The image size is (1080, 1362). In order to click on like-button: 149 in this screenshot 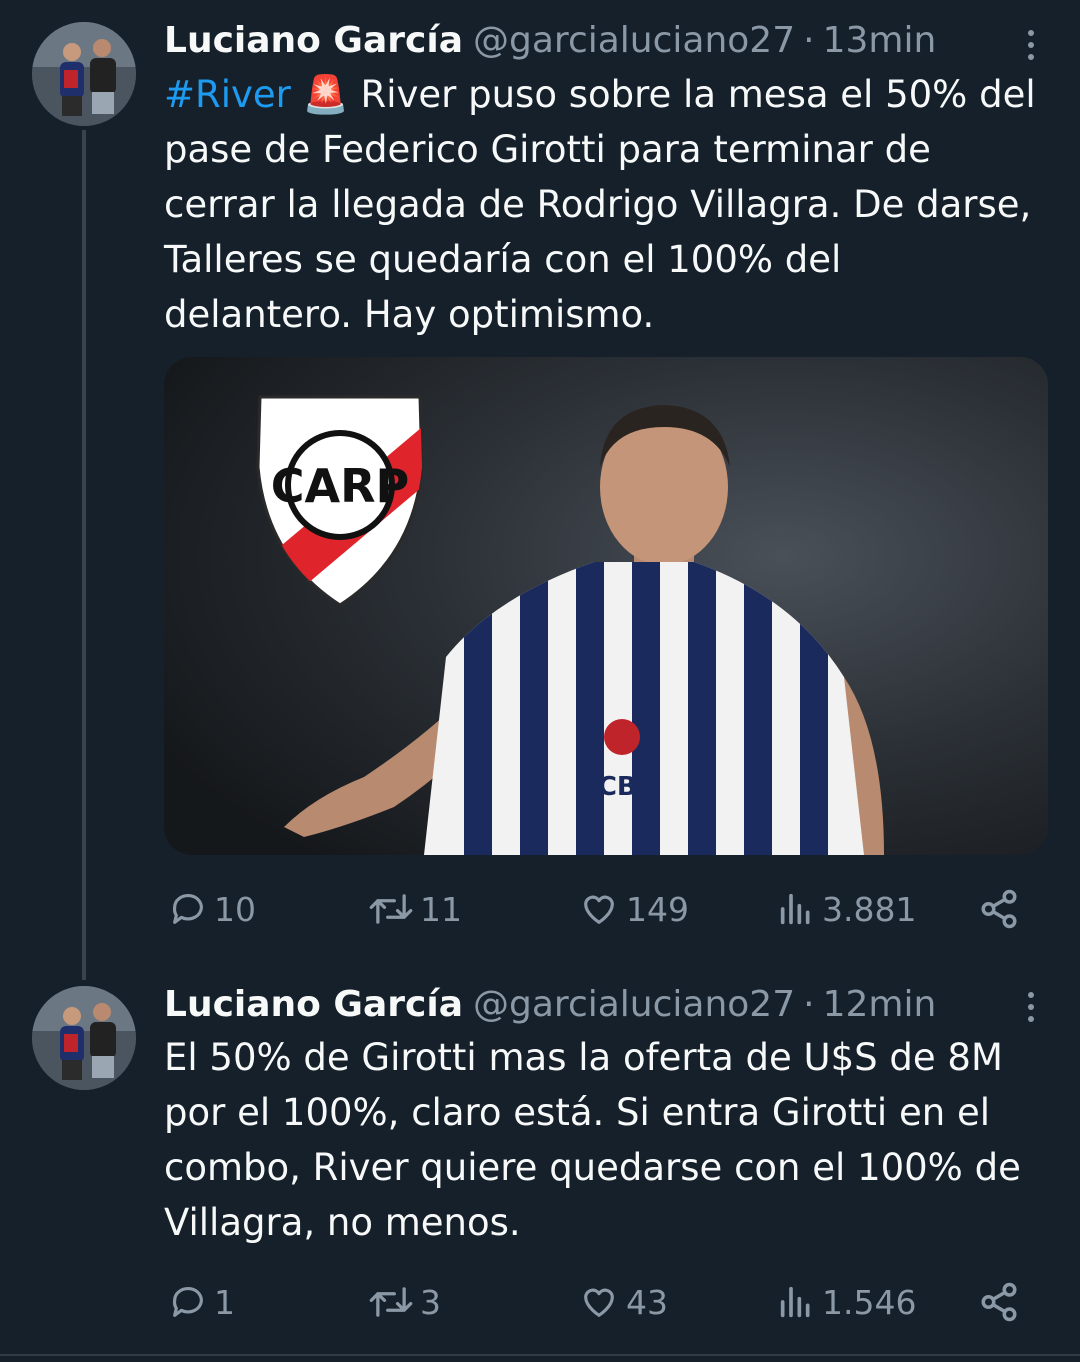, I will do `click(633, 909)`.